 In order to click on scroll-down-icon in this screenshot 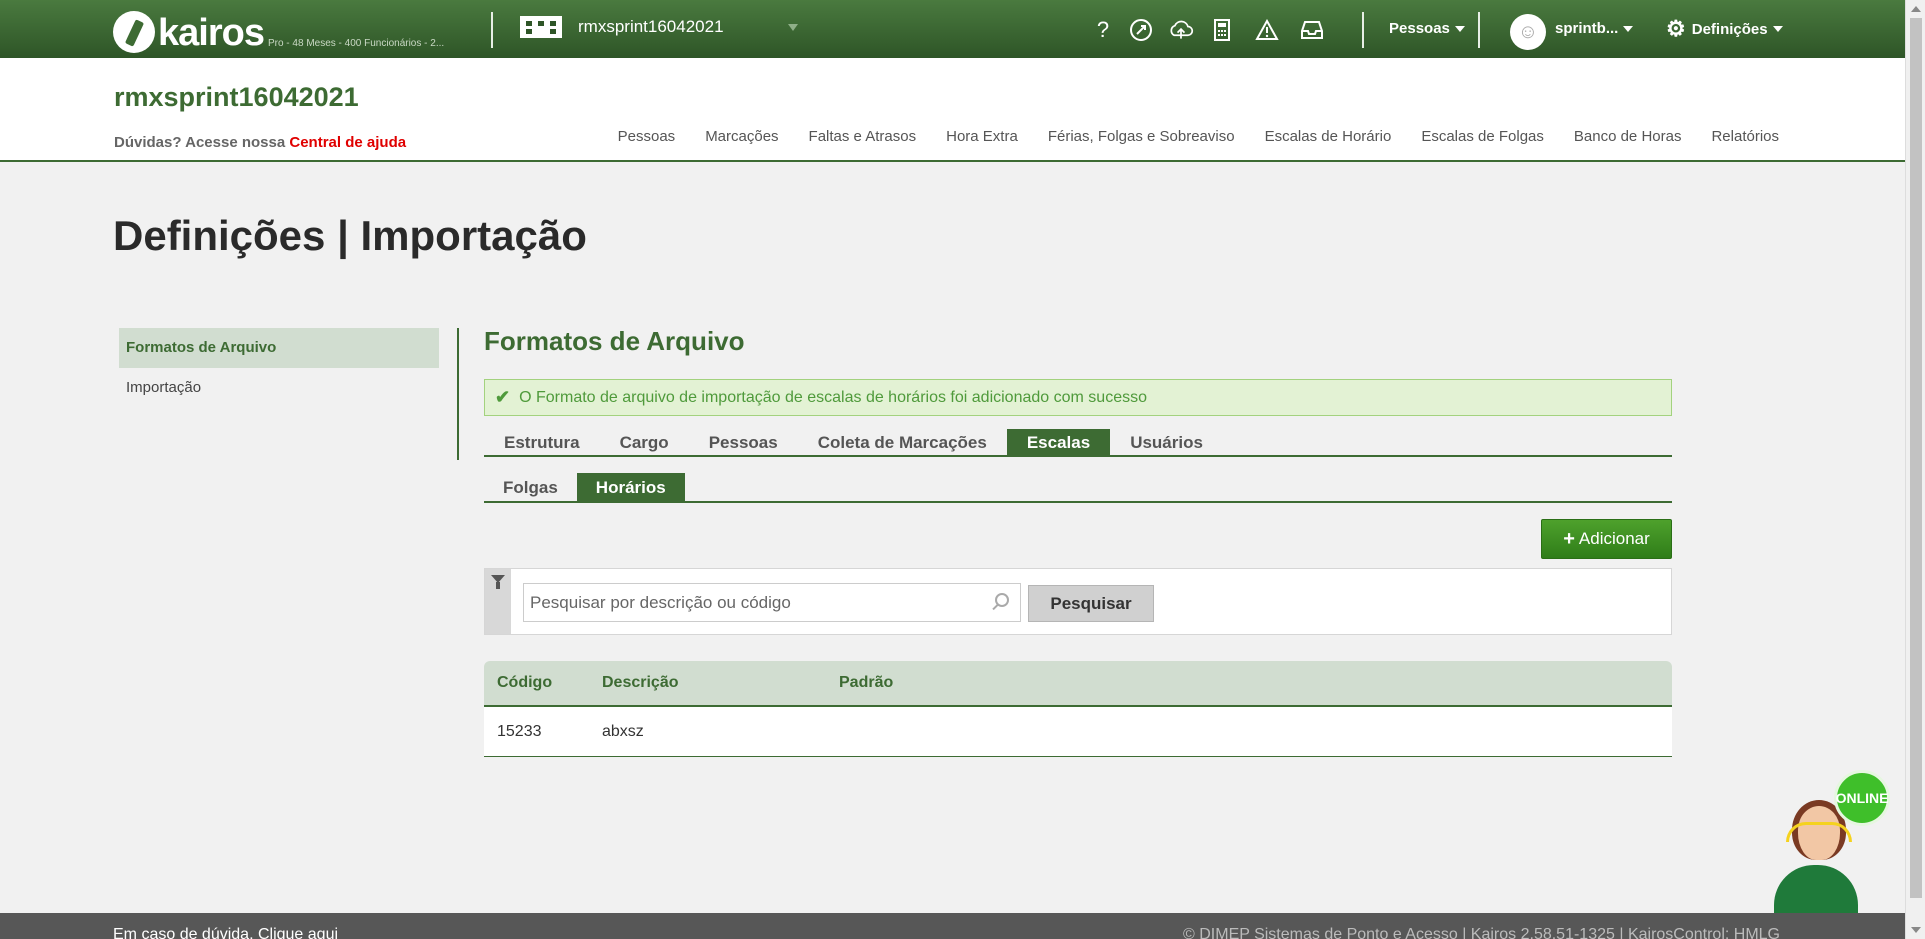, I will do `click(1916, 930)`.